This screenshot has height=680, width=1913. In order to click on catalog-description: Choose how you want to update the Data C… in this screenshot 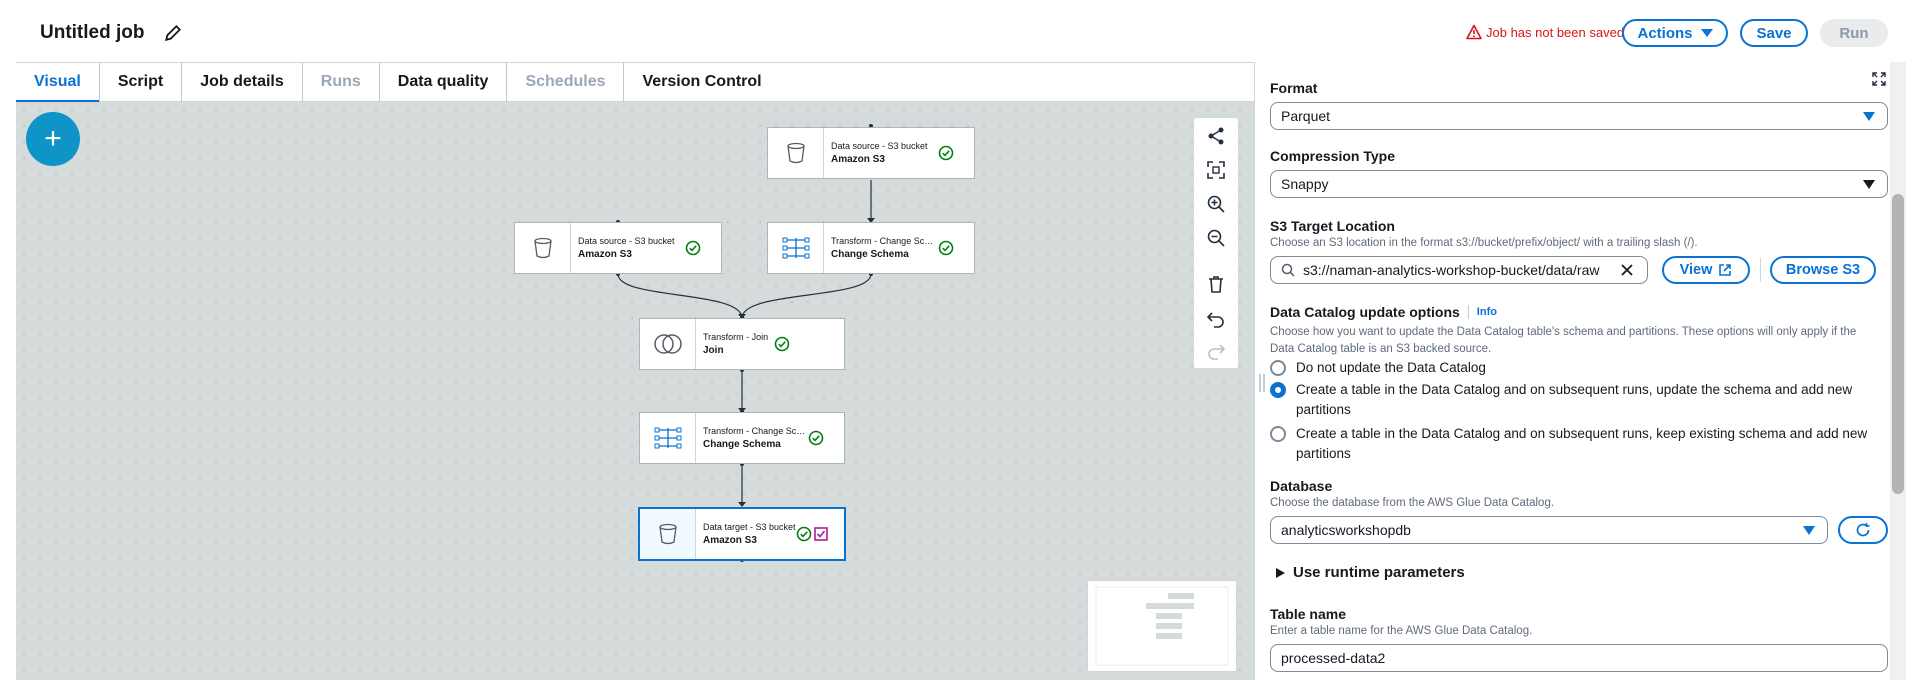, I will do `click(1563, 340)`.